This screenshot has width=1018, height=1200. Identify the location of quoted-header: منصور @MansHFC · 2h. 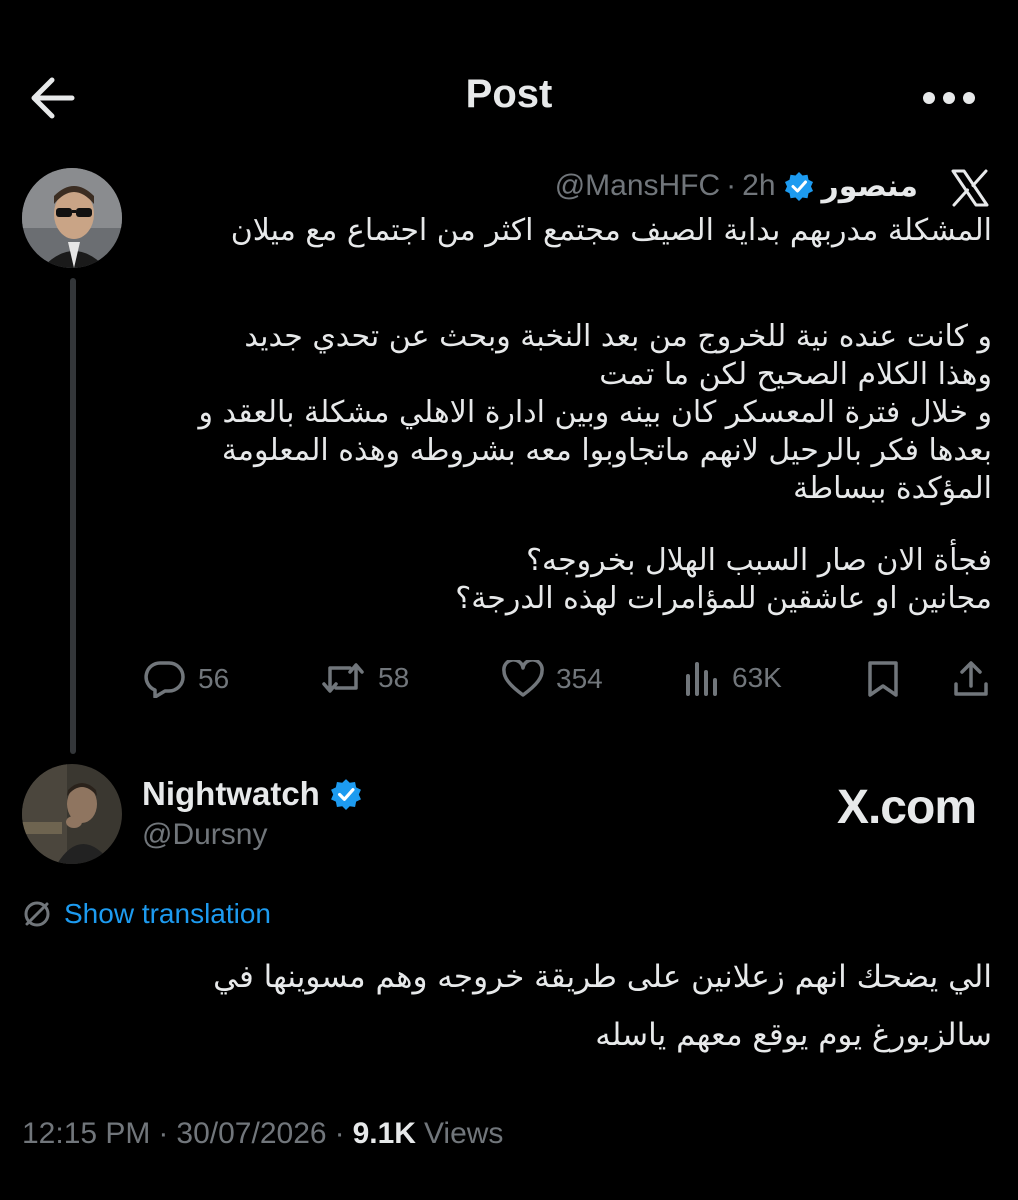
(736, 186).